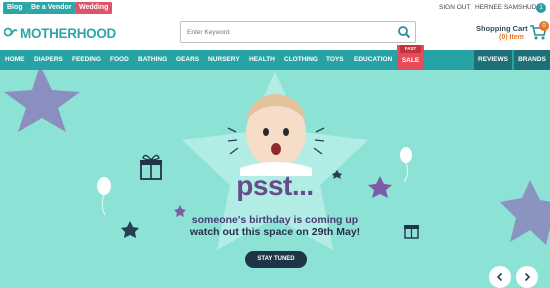 The image size is (550, 288). I want to click on blog-link: Blog, so click(15, 8).